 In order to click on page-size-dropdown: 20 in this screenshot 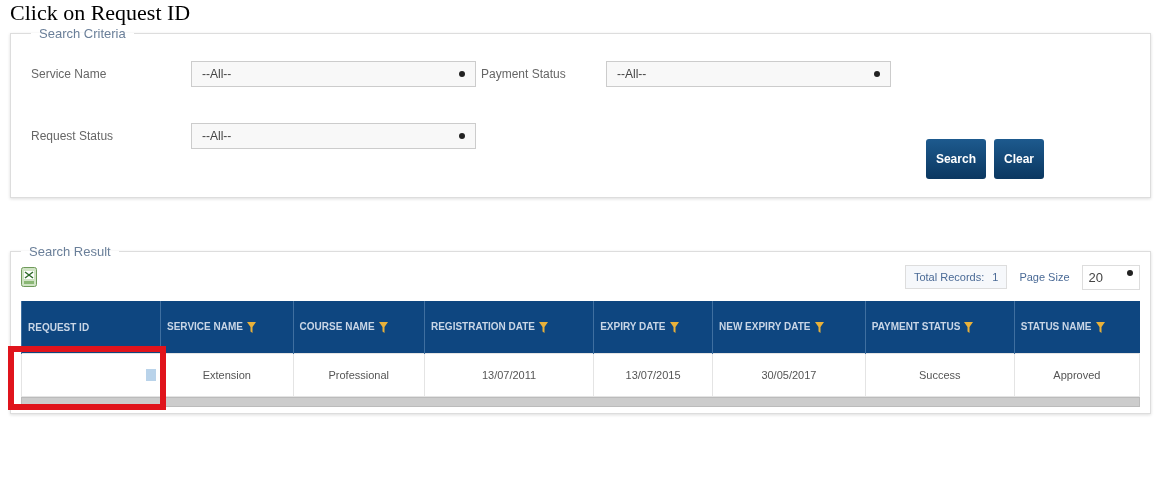, I will do `click(1110, 277)`.